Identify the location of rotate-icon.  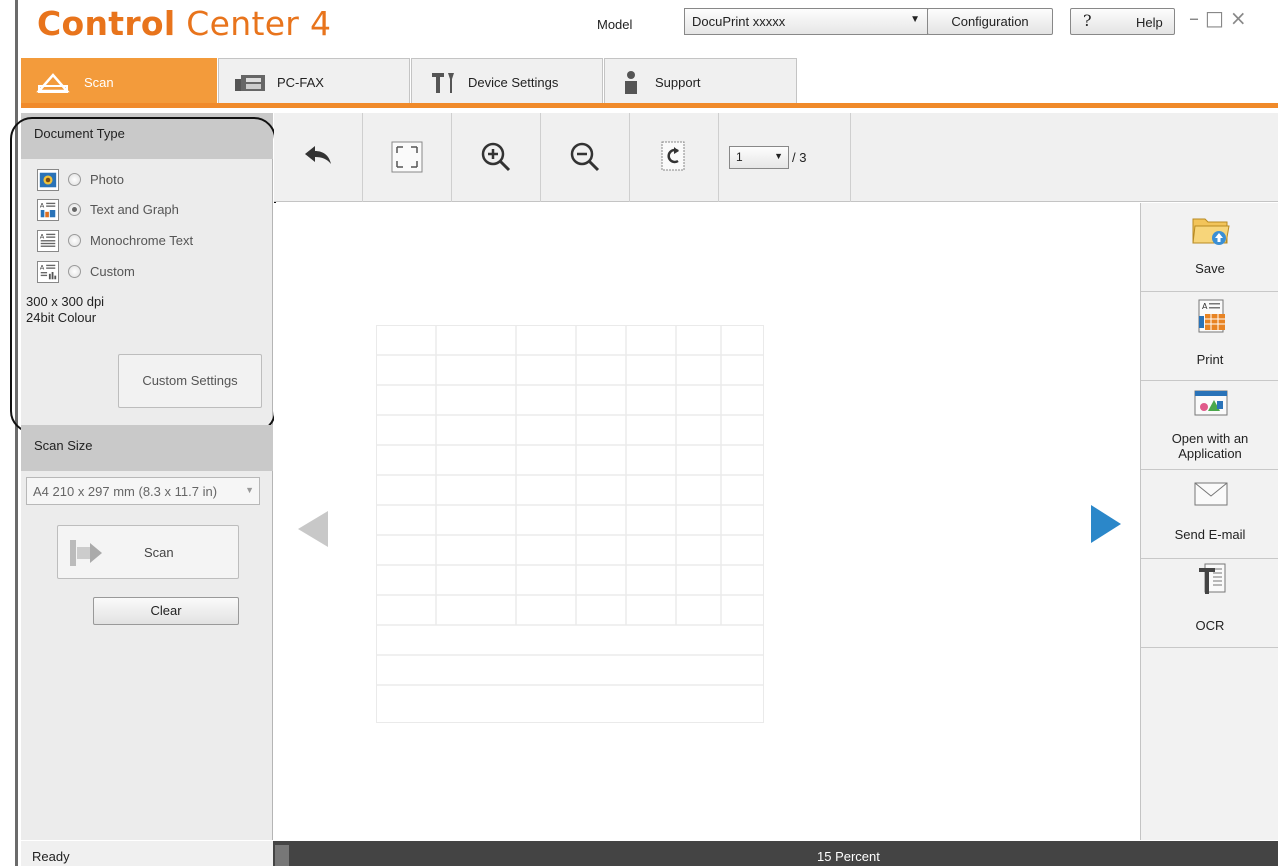
(673, 156).